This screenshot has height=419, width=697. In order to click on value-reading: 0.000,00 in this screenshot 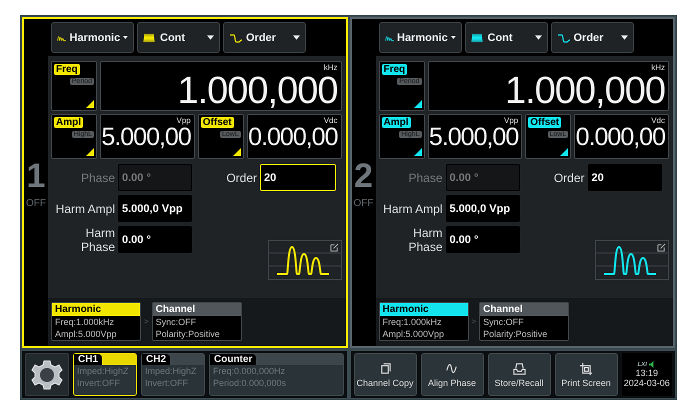, I will do `click(620, 137)`.